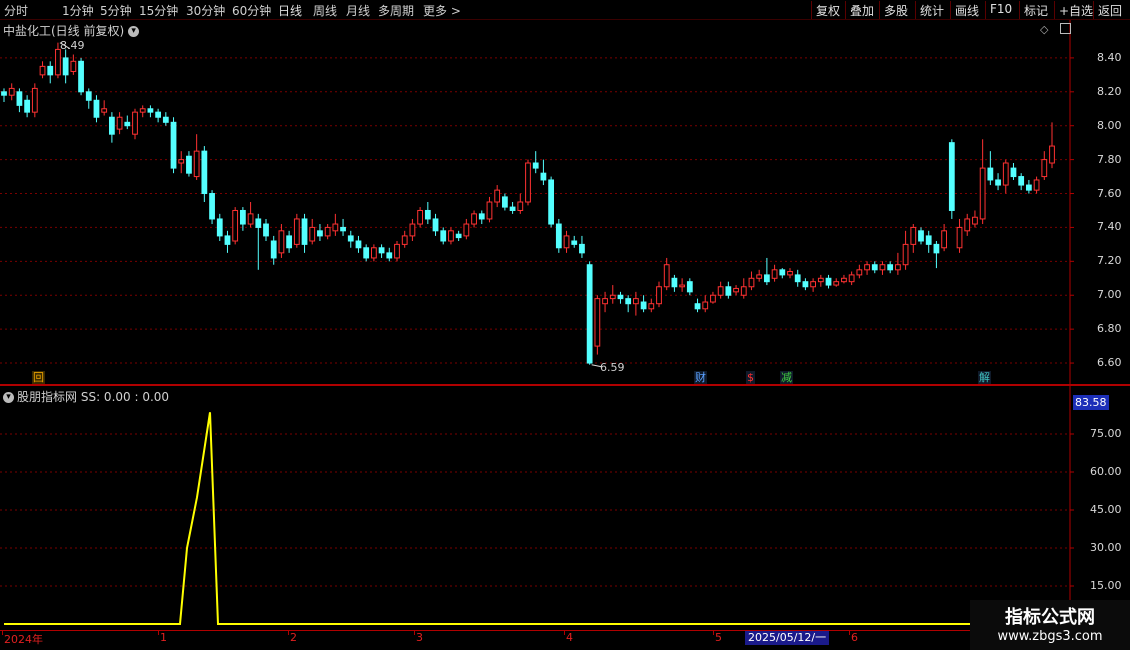  Describe the element at coordinates (1109, 10) in the screenshot. I see `toolbar-button-8: 返回` at that location.